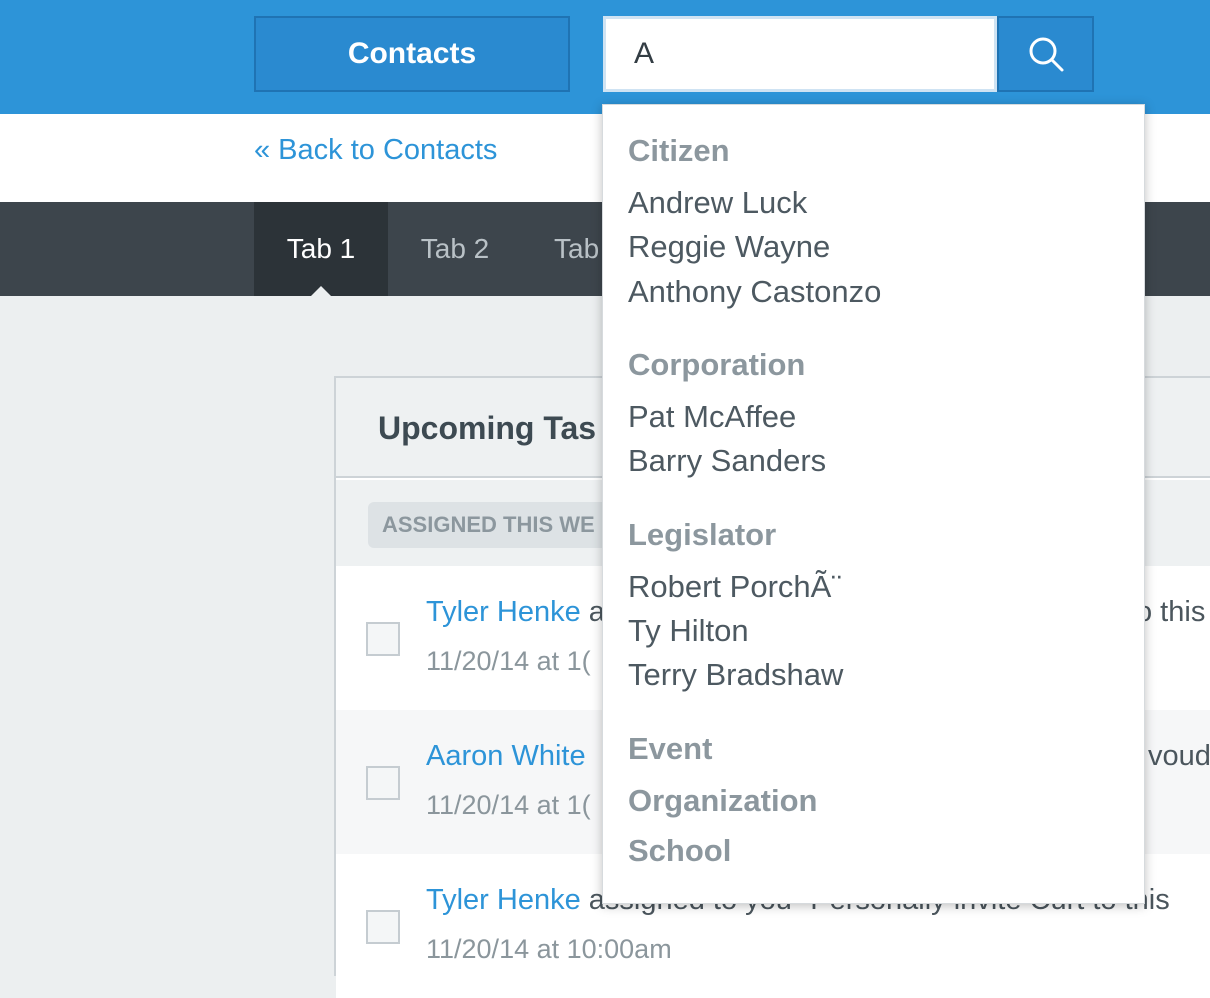 This screenshot has height=998, width=1210. I want to click on group-header-corporation: Corporation, so click(717, 364).